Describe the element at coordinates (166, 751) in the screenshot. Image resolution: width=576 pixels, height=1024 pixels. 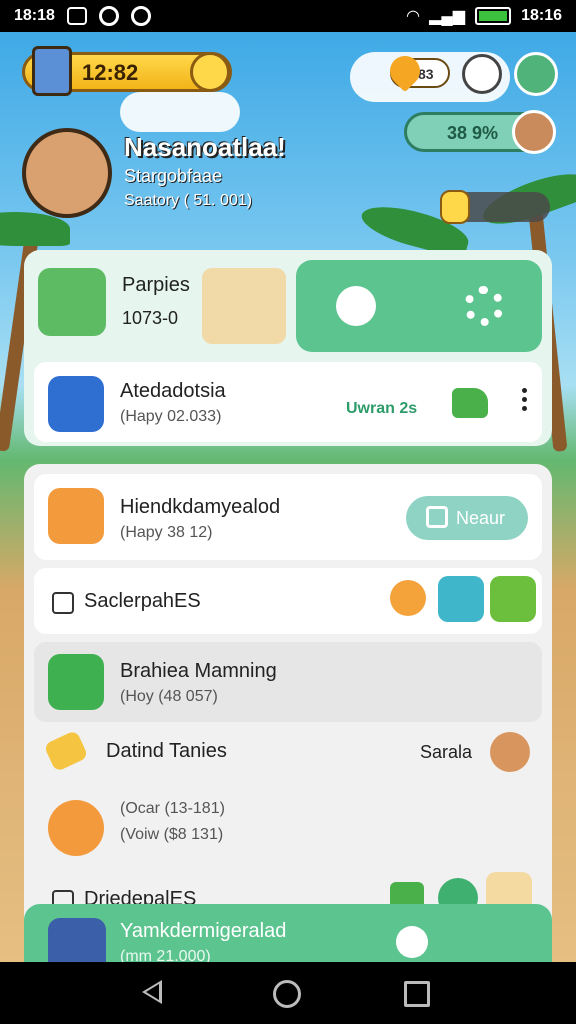
I see `row-title: Datind Tanies` at that location.